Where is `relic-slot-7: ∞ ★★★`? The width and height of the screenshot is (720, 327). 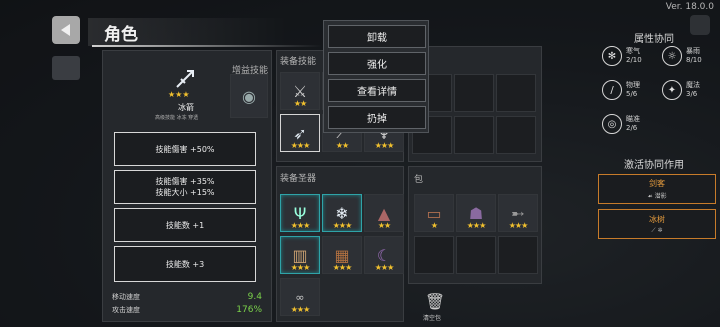
relic-slot-7: ∞ ★★★ is located at coordinates (300, 297).